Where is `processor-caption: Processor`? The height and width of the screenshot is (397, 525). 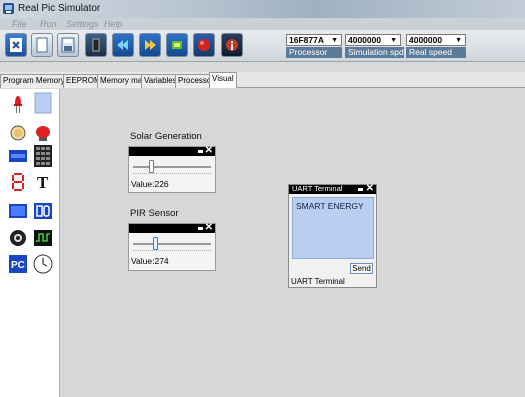 processor-caption: Processor is located at coordinates (314, 52).